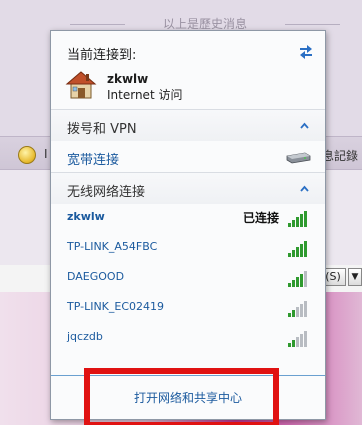 Image resolution: width=362 pixels, height=425 pixels. I want to click on wireless-label: 无线网络连接, so click(106, 192).